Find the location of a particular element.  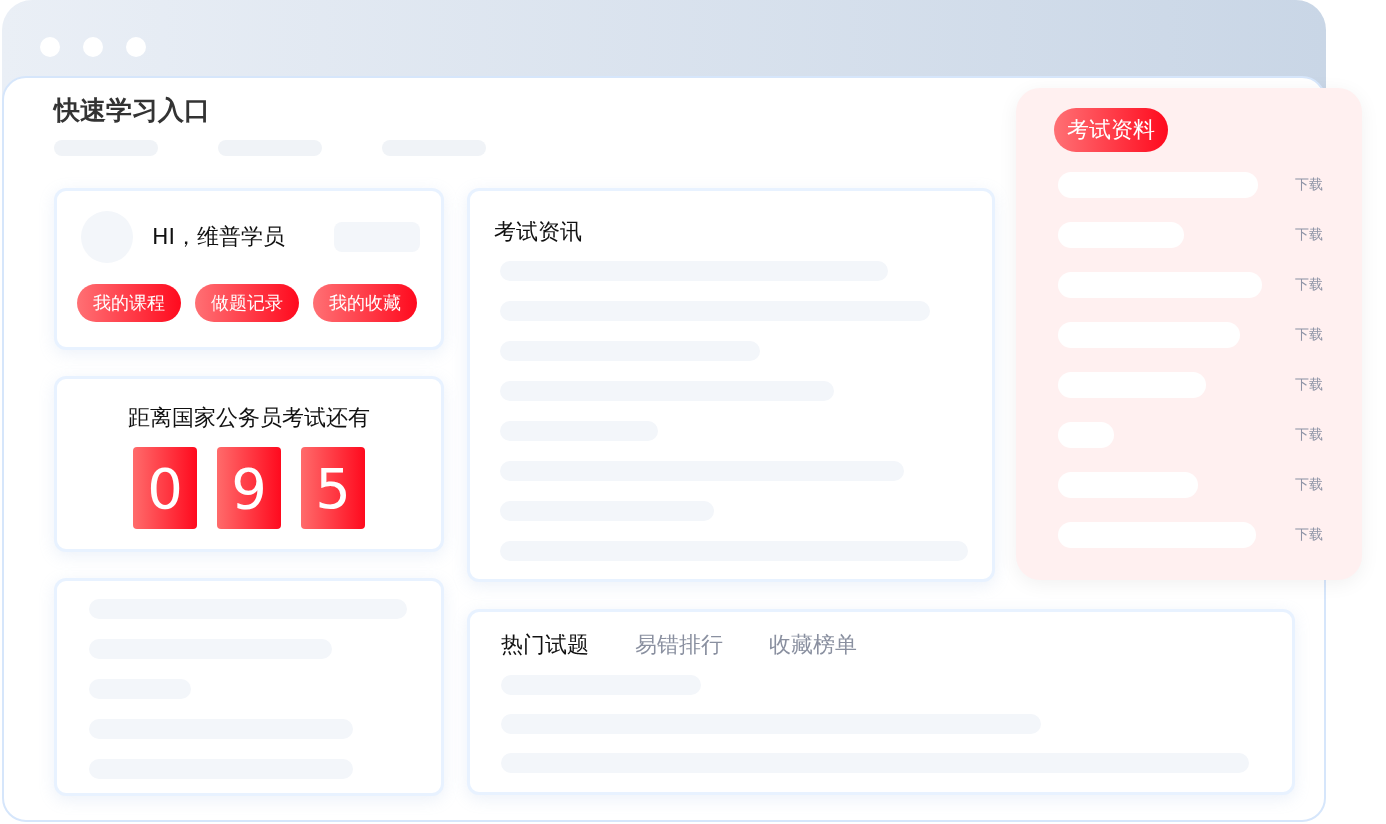

shortcut-button: 我的课程 is located at coordinates (129, 303).